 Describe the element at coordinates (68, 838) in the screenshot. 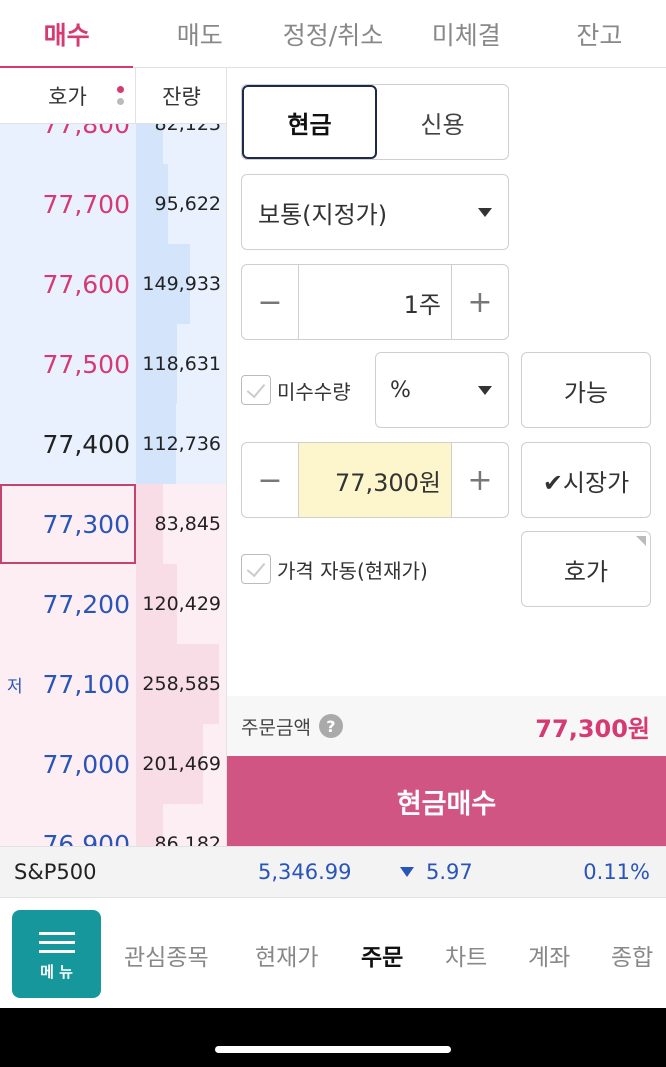

I see `orderbook-price: 76,900` at that location.